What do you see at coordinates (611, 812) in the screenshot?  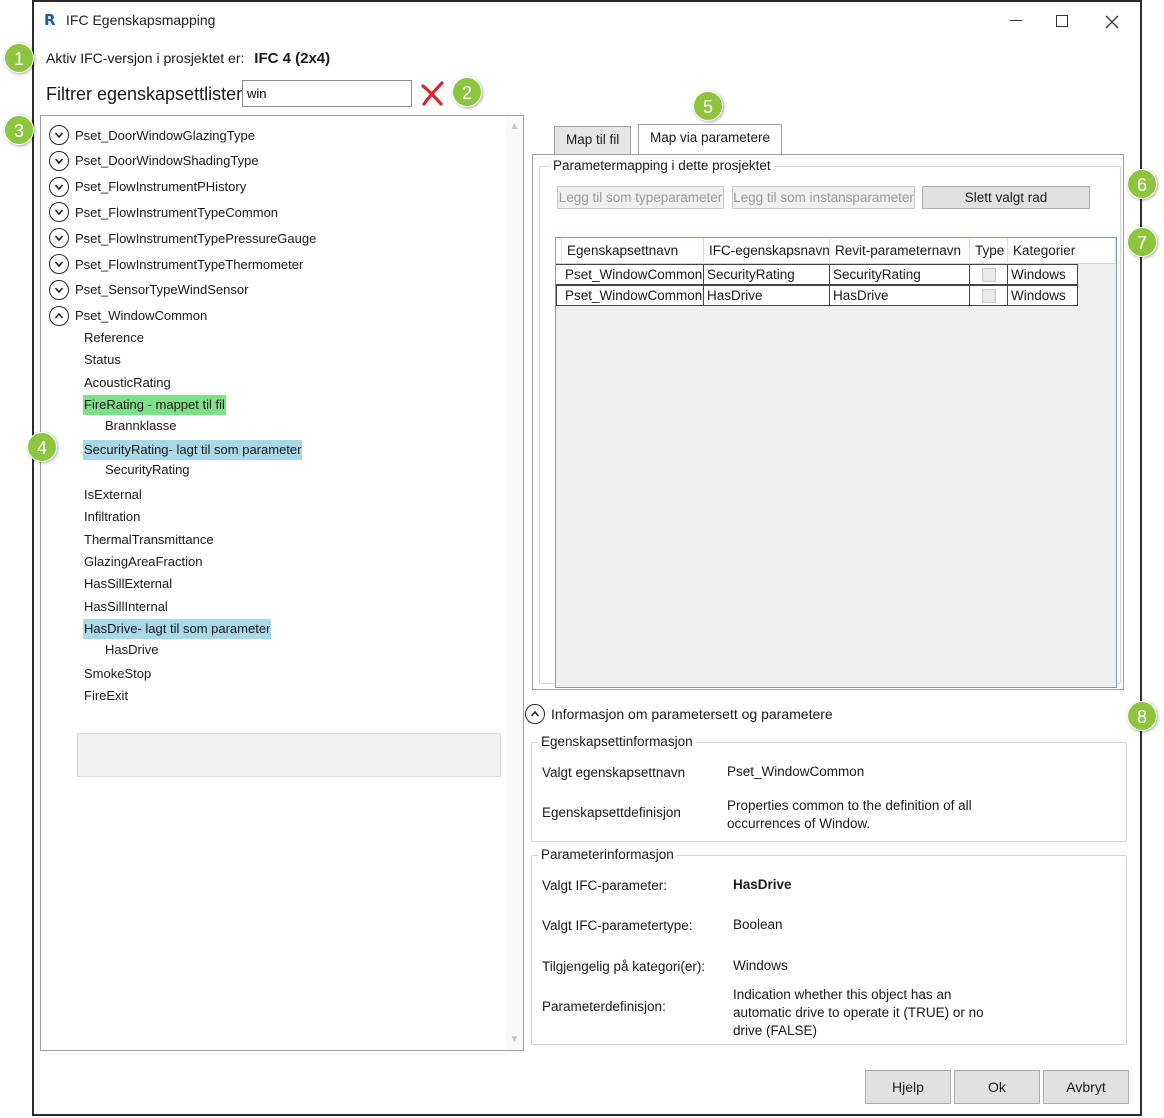 I see `pset-definition-label: Egenskapsettdefinisjon` at bounding box center [611, 812].